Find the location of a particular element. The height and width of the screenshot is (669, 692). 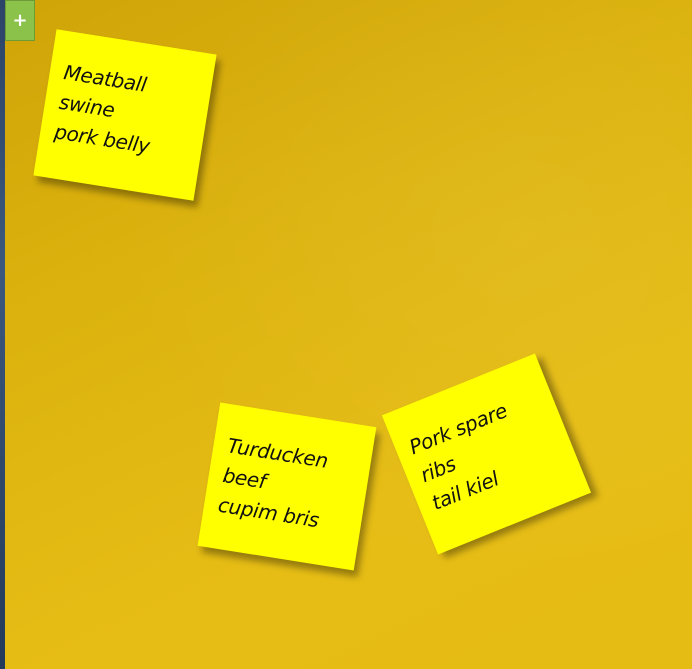

sticky-note: Meatball swine pork belly is located at coordinates (125, 115).